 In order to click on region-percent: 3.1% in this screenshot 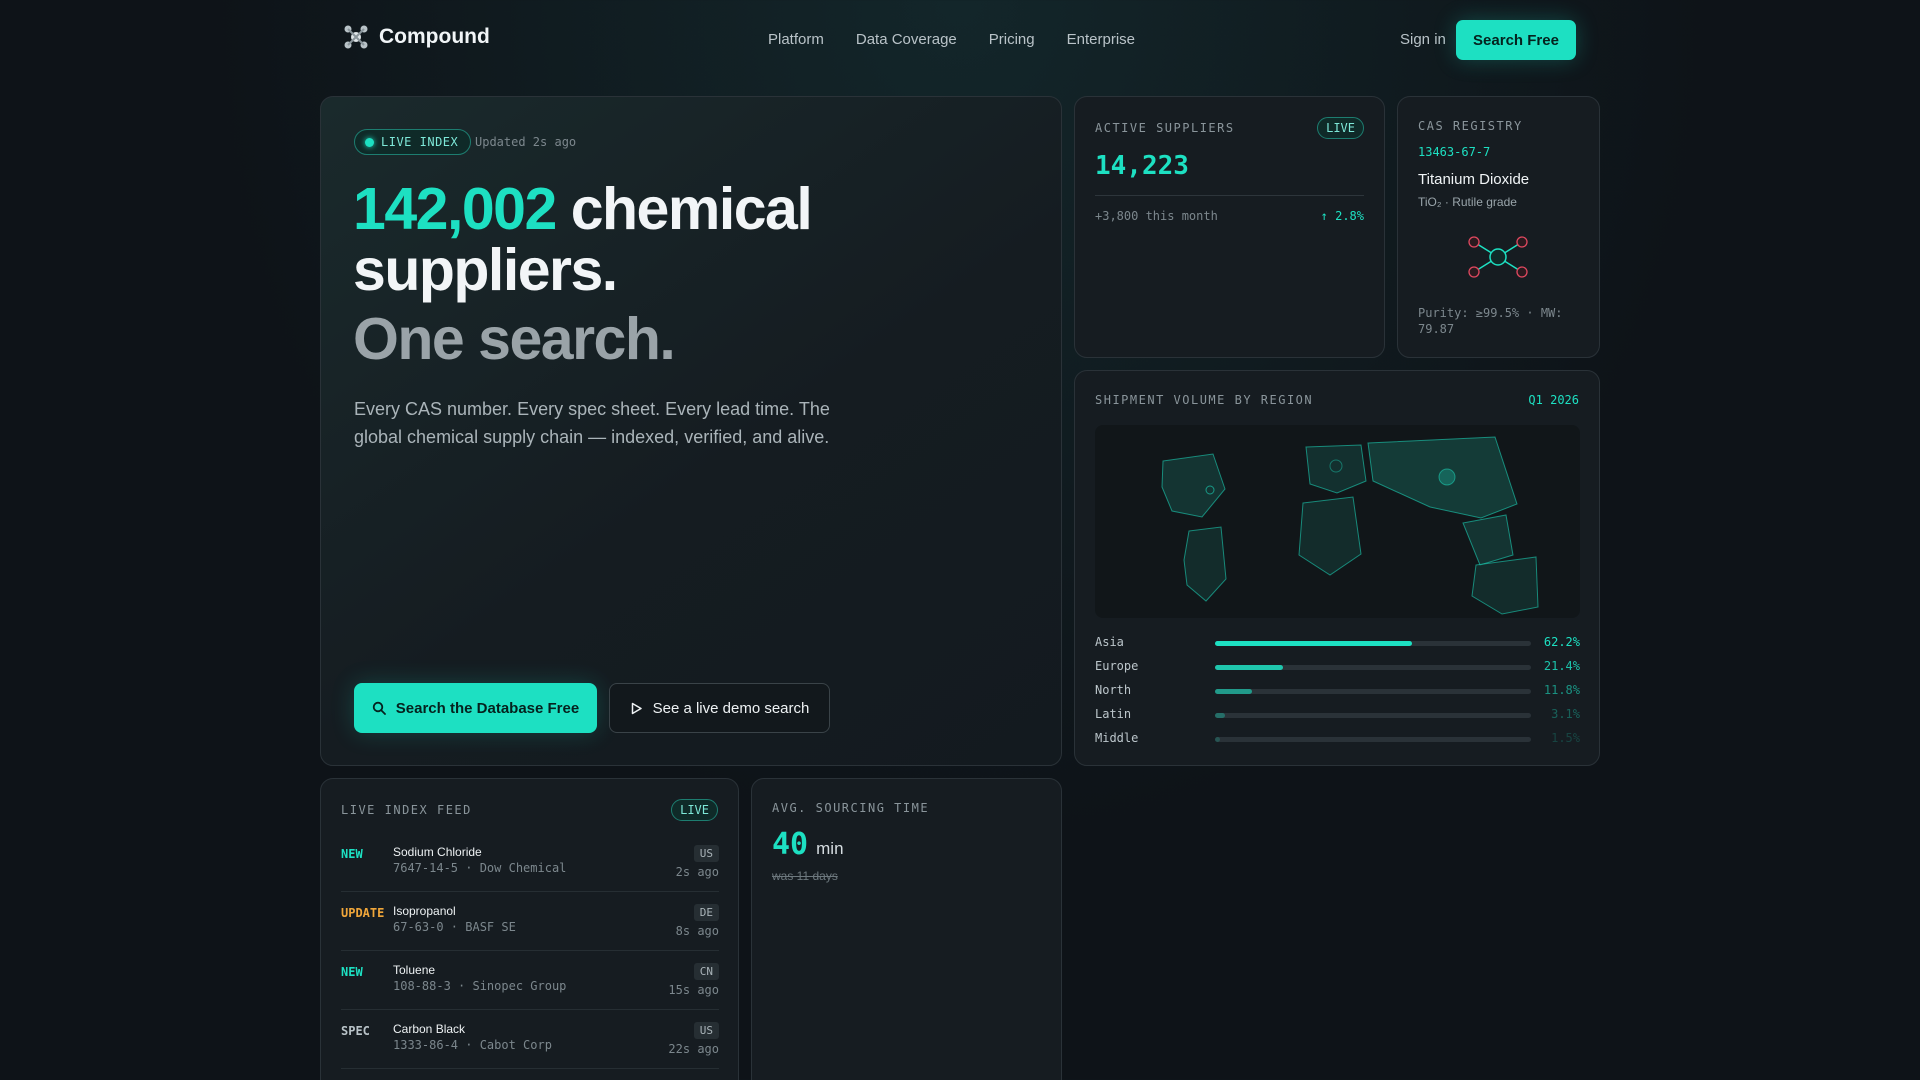, I will do `click(1565, 714)`.